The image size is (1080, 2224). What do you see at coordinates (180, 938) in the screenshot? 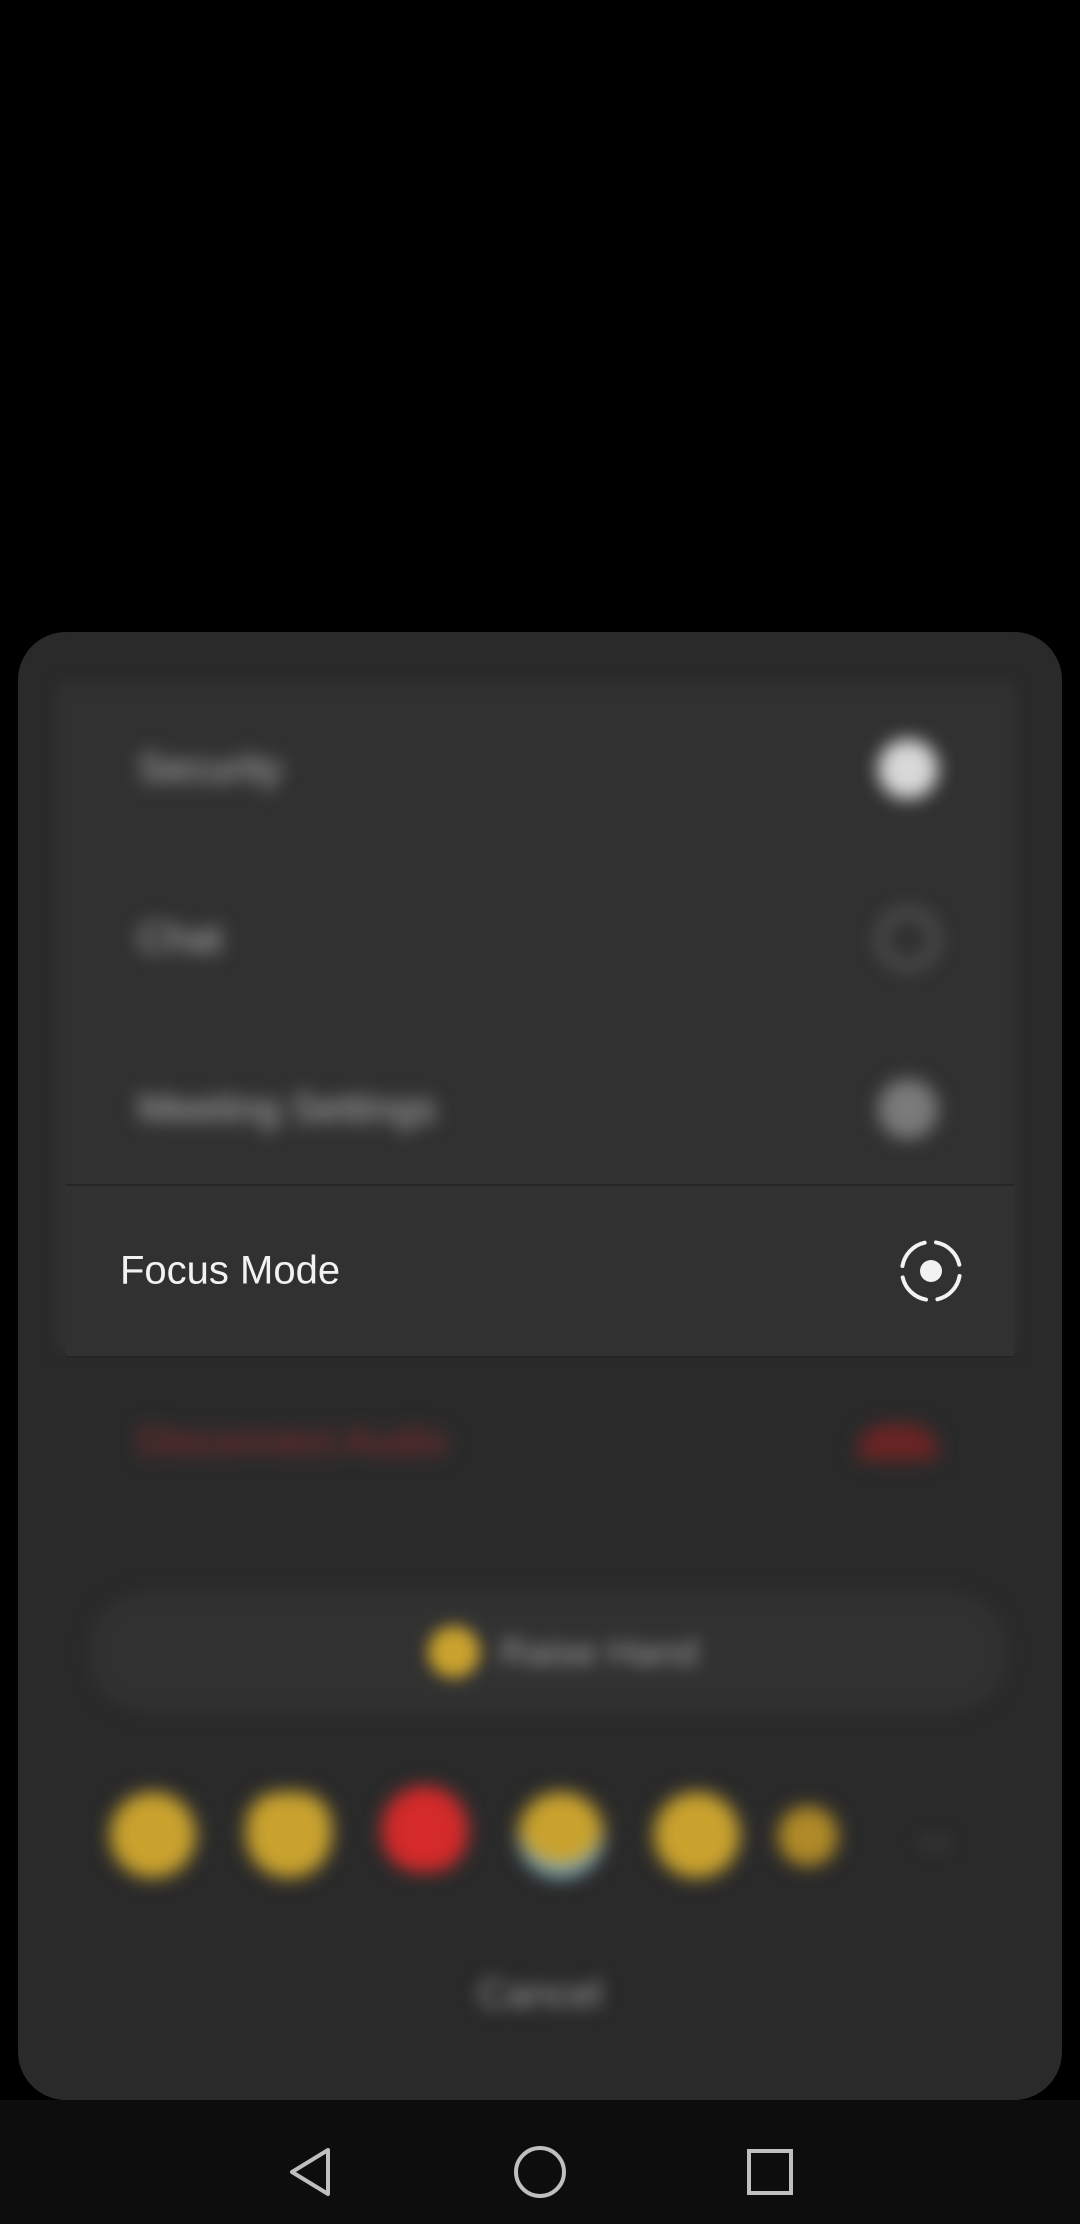
I see `menu-item-chat-label: Chat` at bounding box center [180, 938].